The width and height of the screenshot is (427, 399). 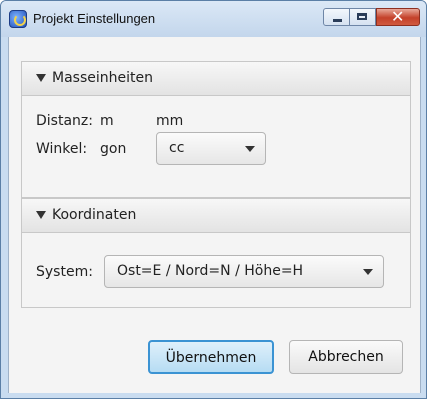 What do you see at coordinates (94, 215) in the screenshot?
I see `koordinaten-title: Koordinaten` at bounding box center [94, 215].